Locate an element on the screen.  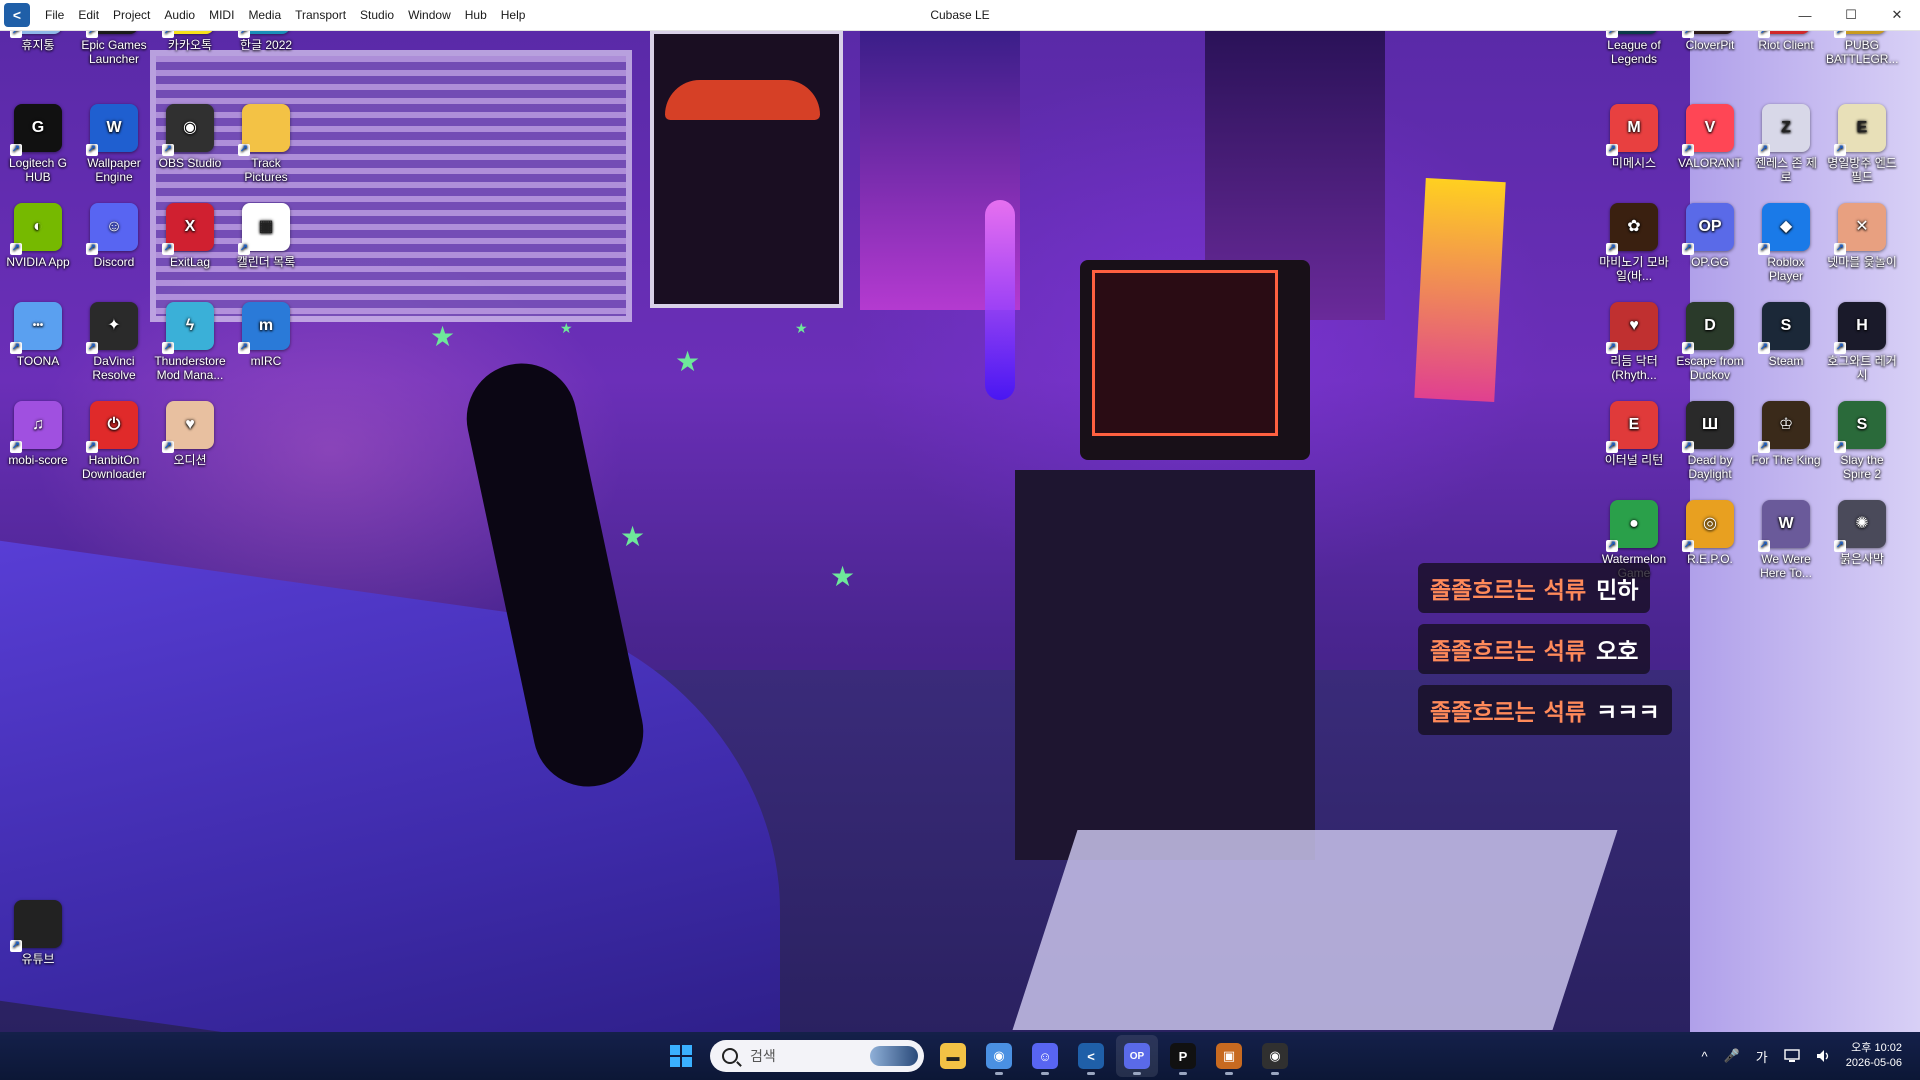
desktop-shortcut: ✕ ↗ 넷마블 윷놀이 is located at coordinates (1862, 236).